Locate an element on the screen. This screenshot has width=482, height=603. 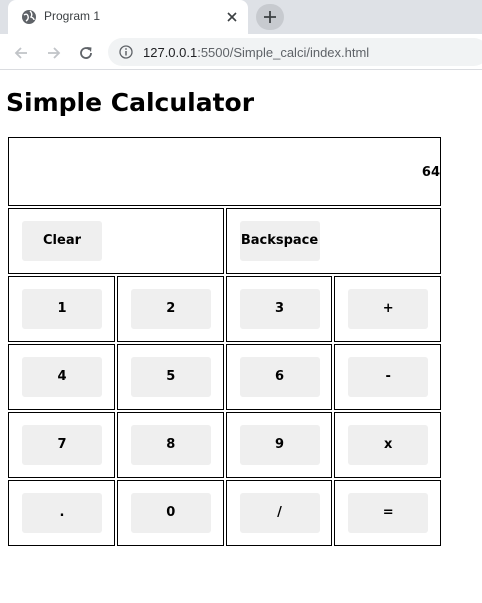
key-cell: 5 is located at coordinates (170, 377).